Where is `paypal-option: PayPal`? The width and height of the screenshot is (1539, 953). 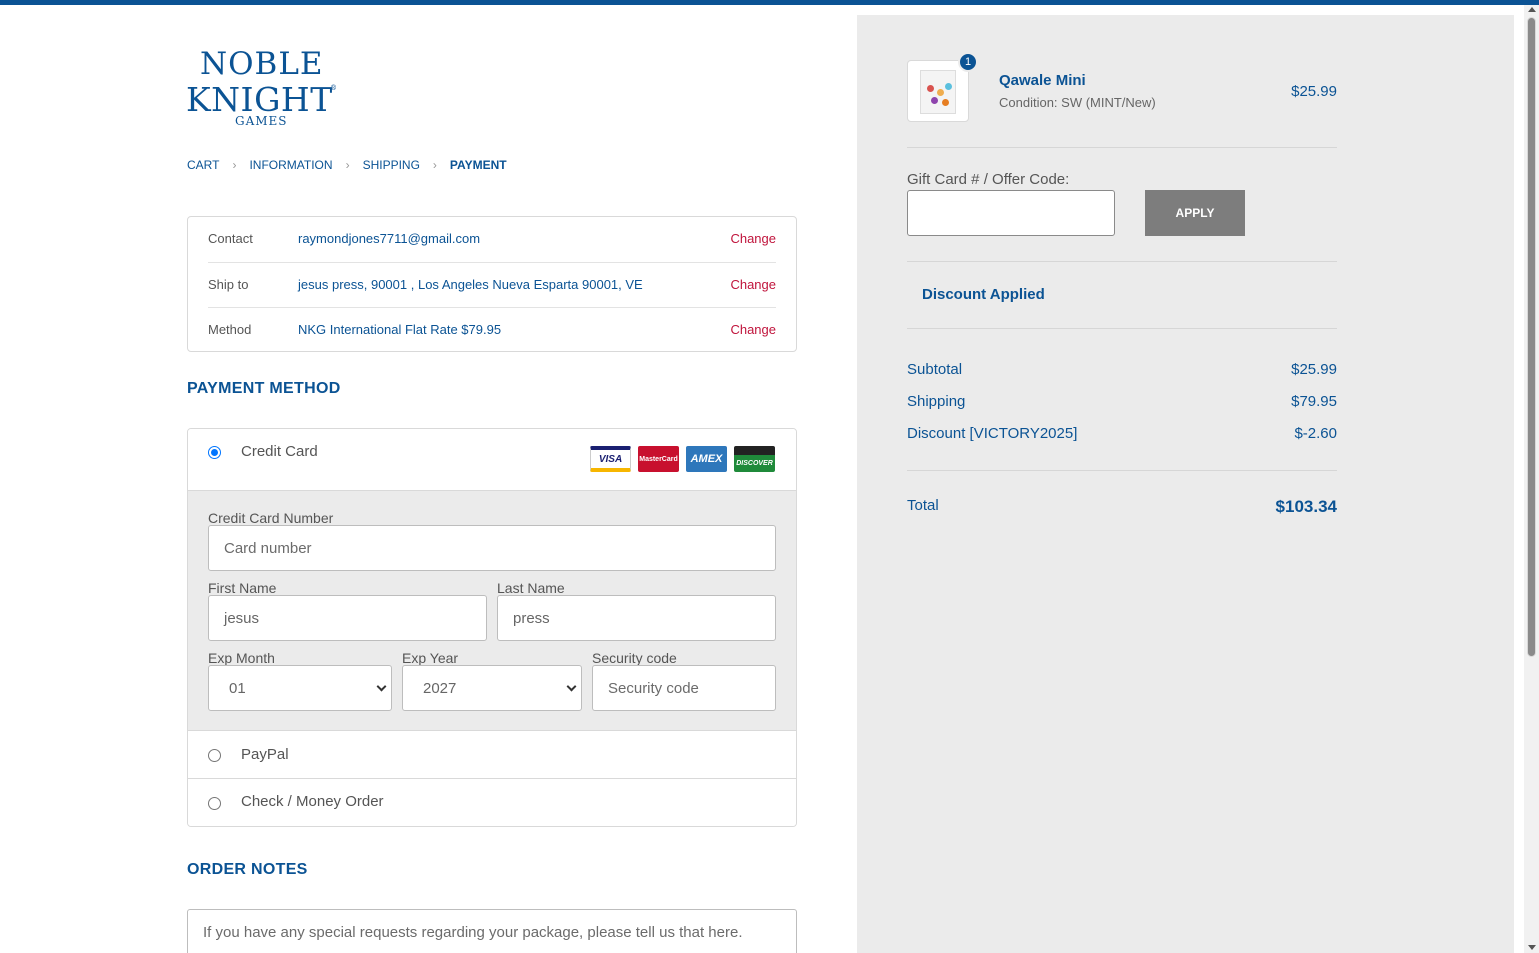
paypal-option: PayPal is located at coordinates (492, 755).